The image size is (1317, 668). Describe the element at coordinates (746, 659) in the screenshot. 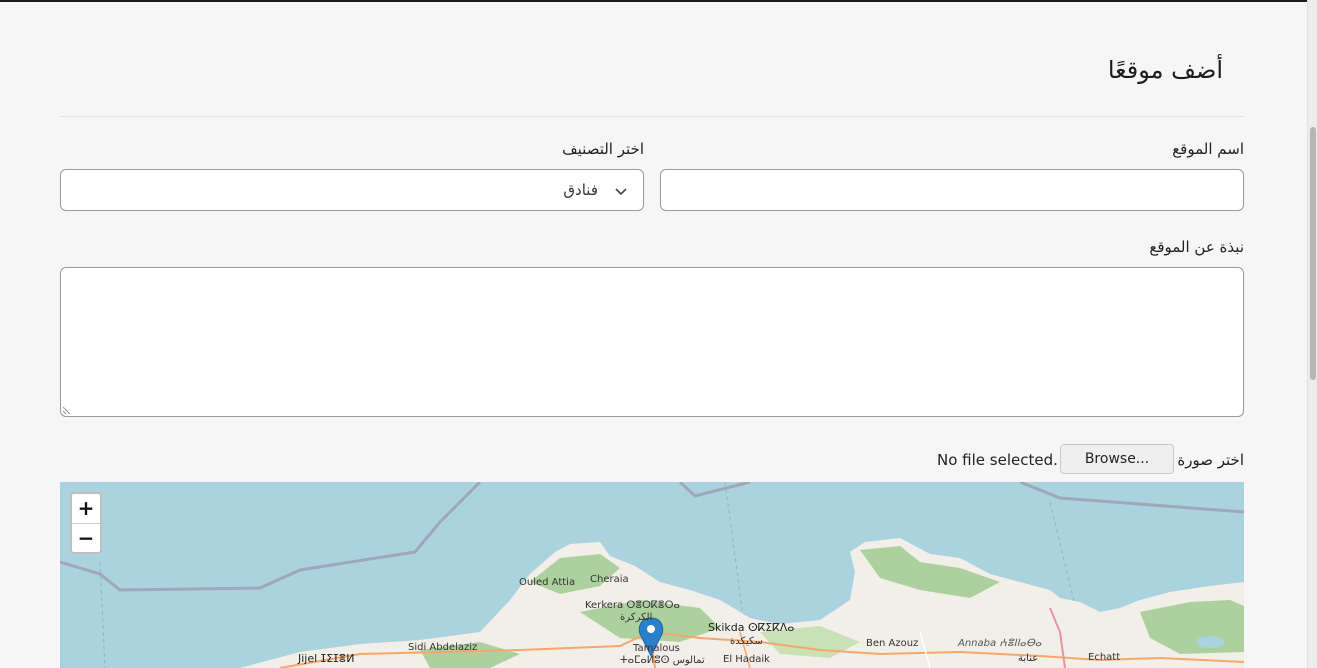

I see `map-label-el-hadaik: El Hadaik` at that location.